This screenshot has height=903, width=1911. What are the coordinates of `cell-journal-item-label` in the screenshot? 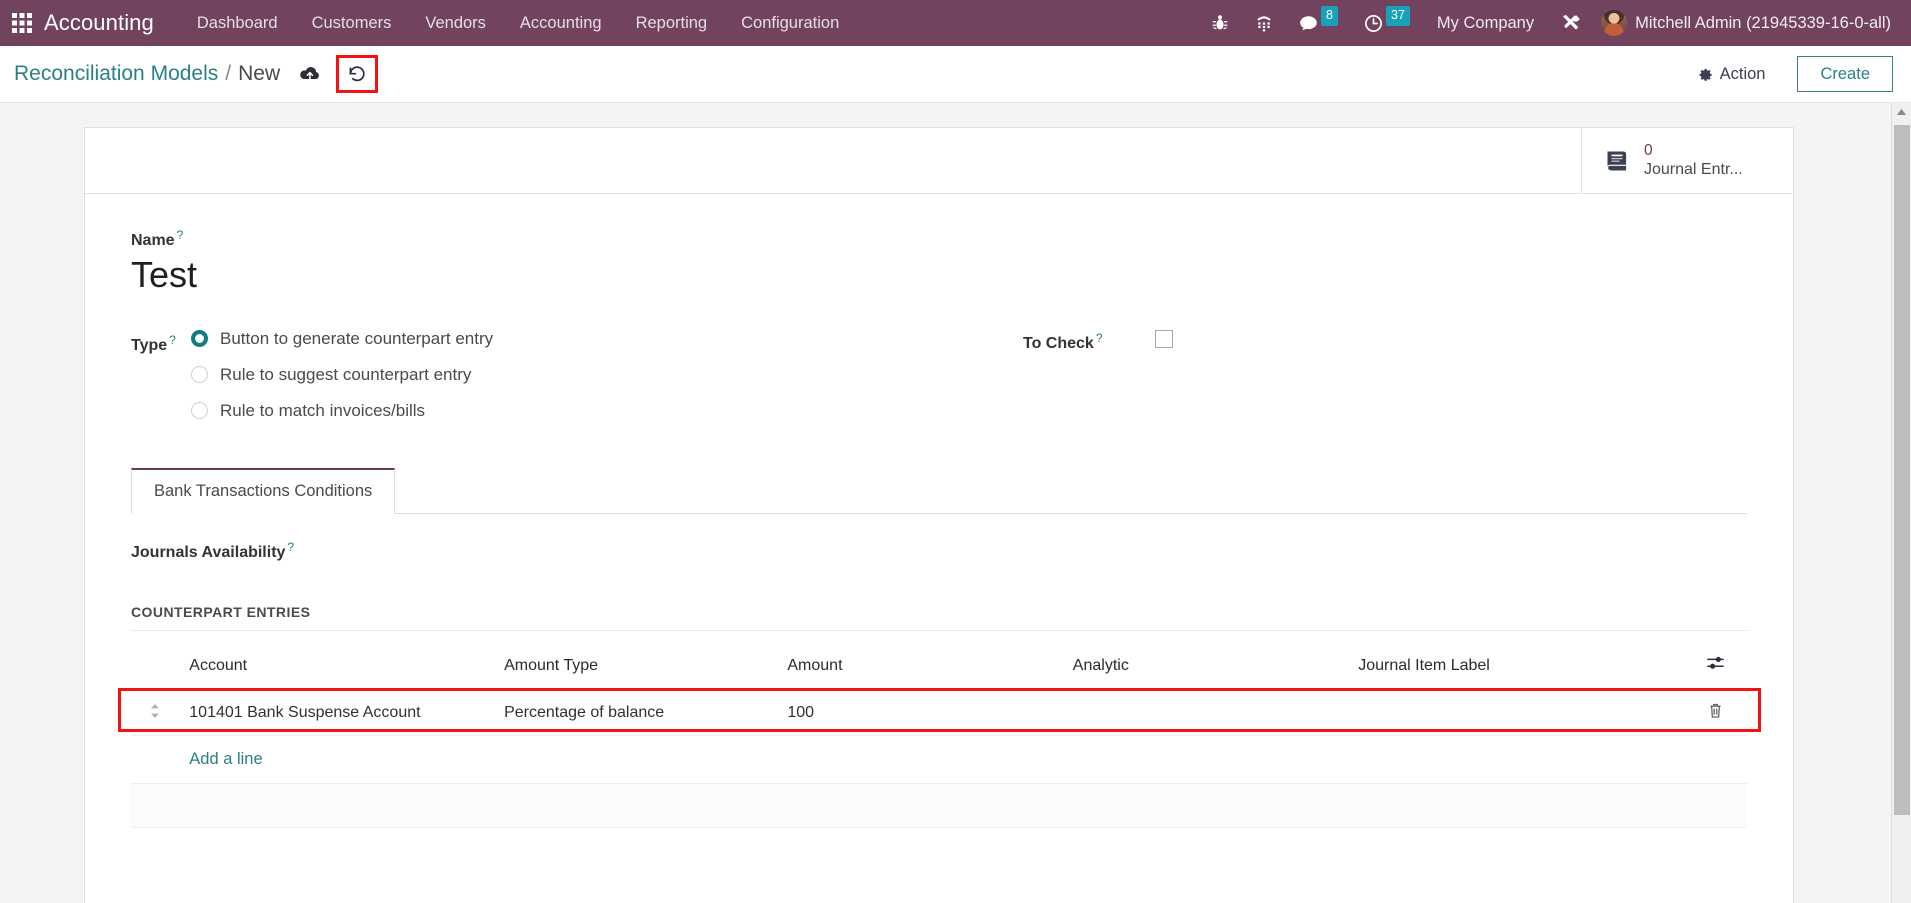 It's located at (1516, 713).